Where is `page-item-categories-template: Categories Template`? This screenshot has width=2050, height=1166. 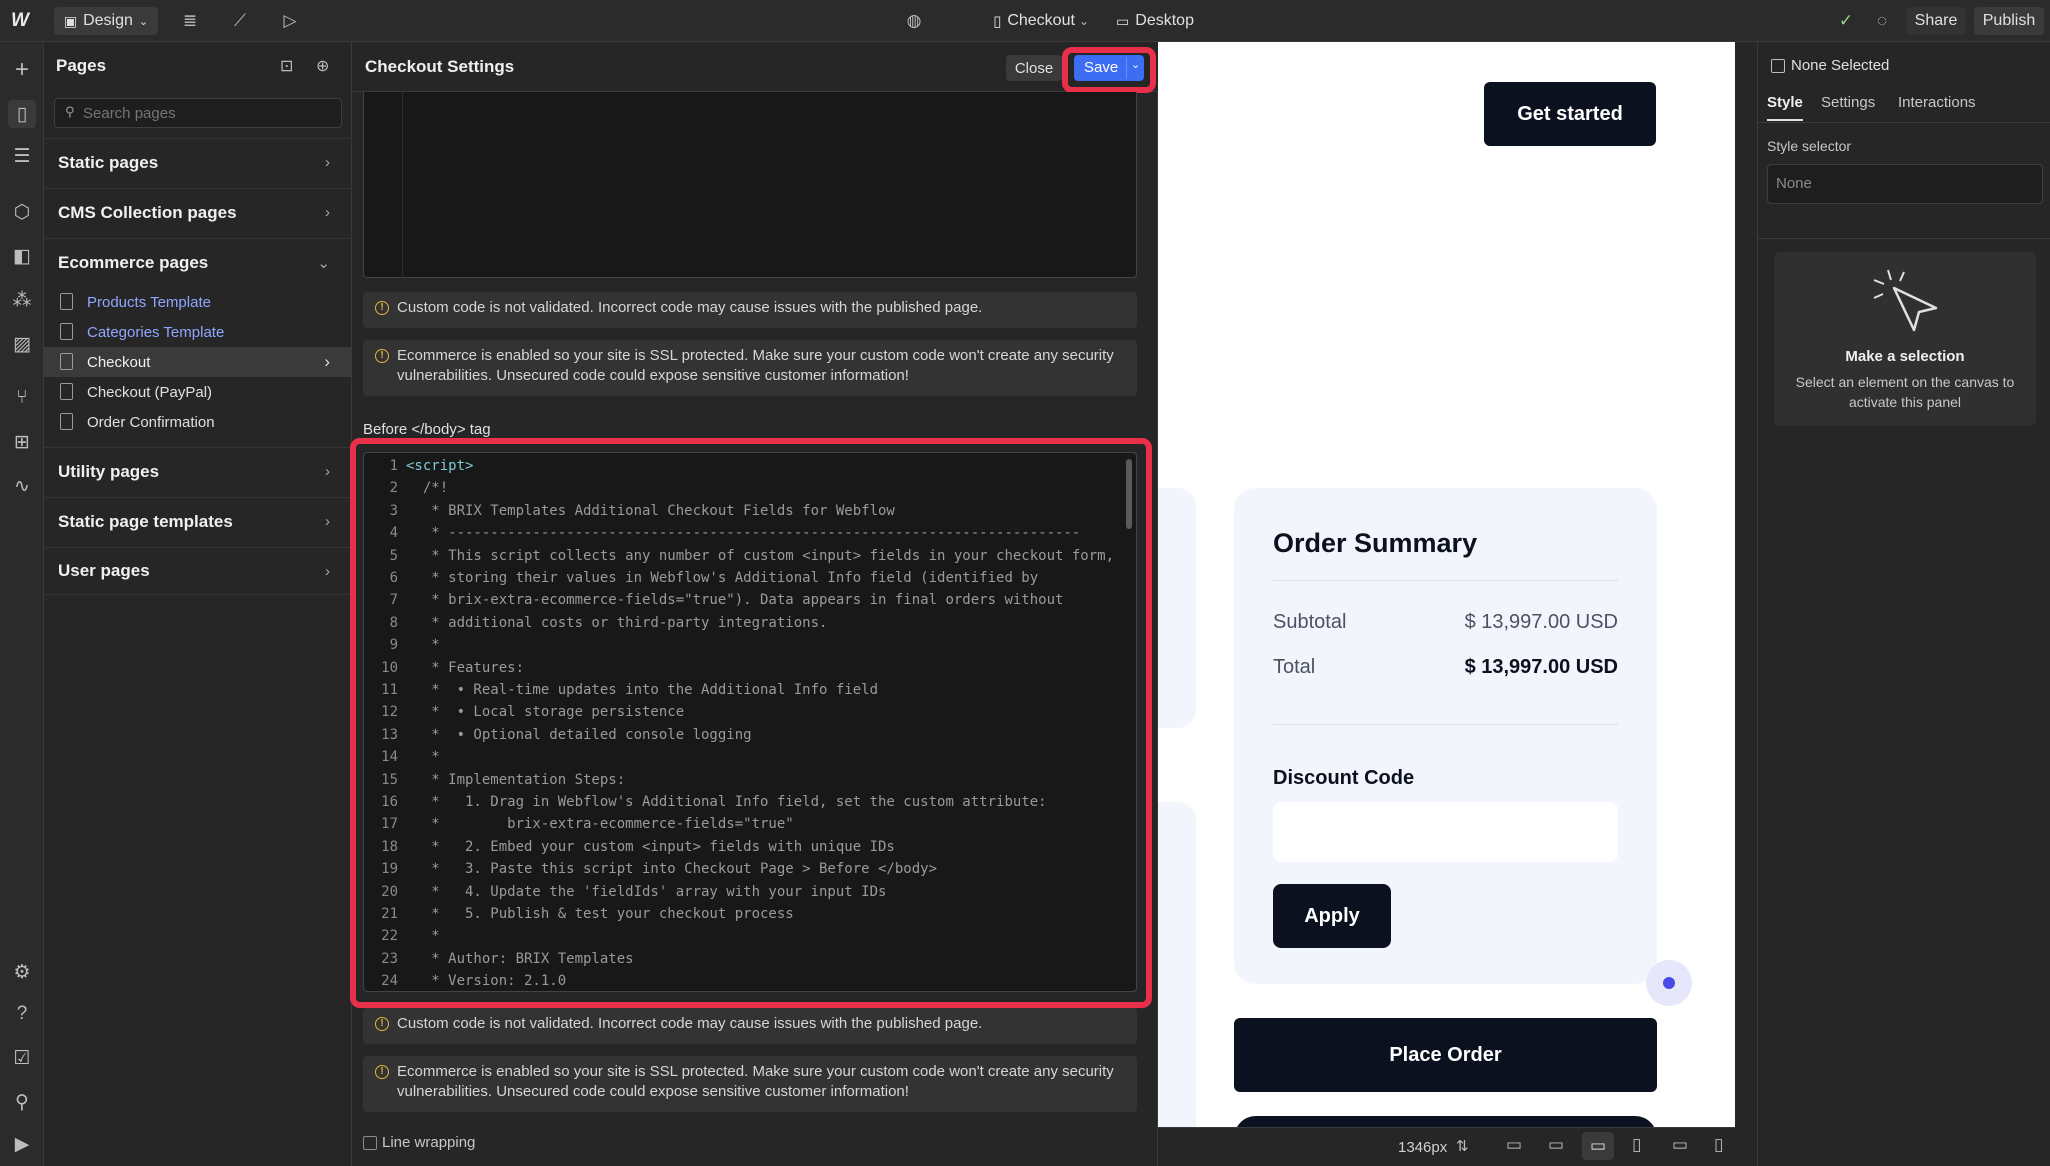
page-item-categories-template: Categories Template is located at coordinates (198, 332).